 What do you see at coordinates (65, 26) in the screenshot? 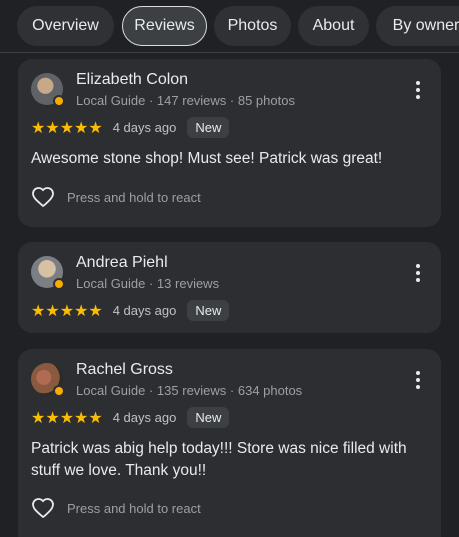
I see `tab-overview: Overview` at bounding box center [65, 26].